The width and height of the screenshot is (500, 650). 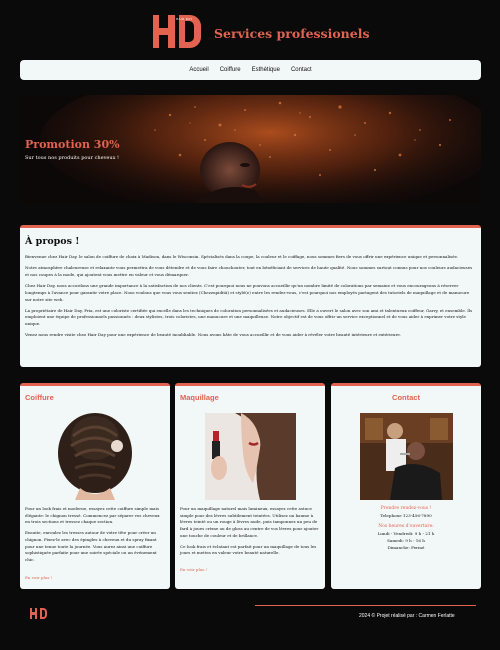 I want to click on coiffure-more-link: En voir plus !, so click(x=38, y=577).